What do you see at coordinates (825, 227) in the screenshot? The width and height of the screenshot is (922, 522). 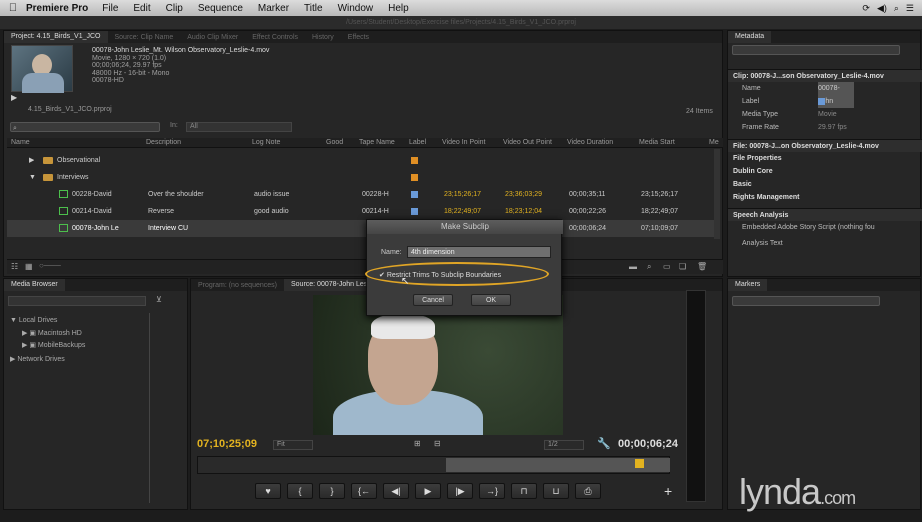 I see `speech-script: Embedded Adobe Story Script (nothing fou` at bounding box center [825, 227].